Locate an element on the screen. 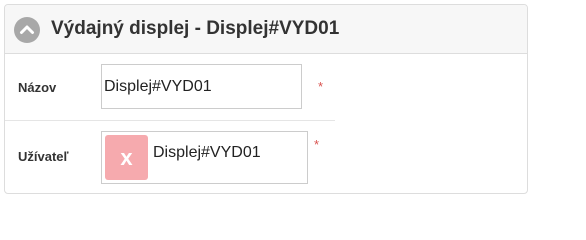 The width and height of the screenshot is (586, 240). name-label: Názov is located at coordinates (37, 87).